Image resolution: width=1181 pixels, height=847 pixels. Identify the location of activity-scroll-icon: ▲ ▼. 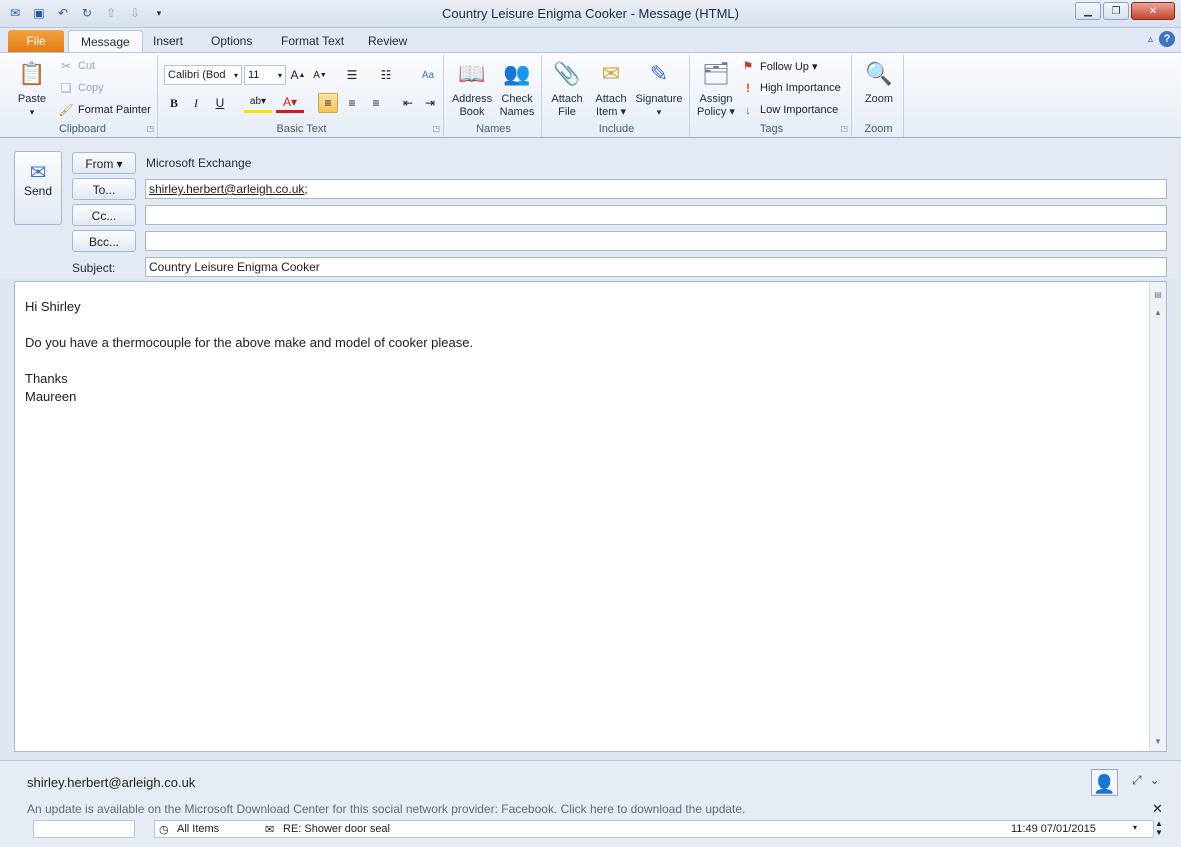
(1159, 828).